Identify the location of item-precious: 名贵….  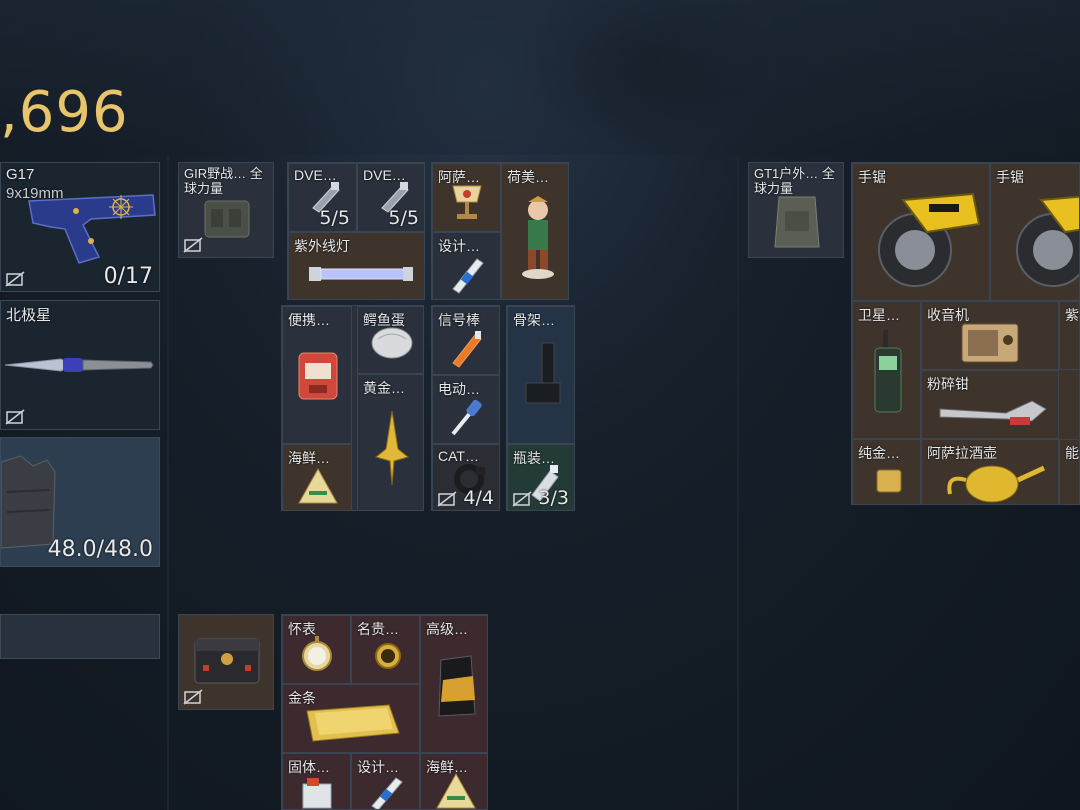
(385, 649).